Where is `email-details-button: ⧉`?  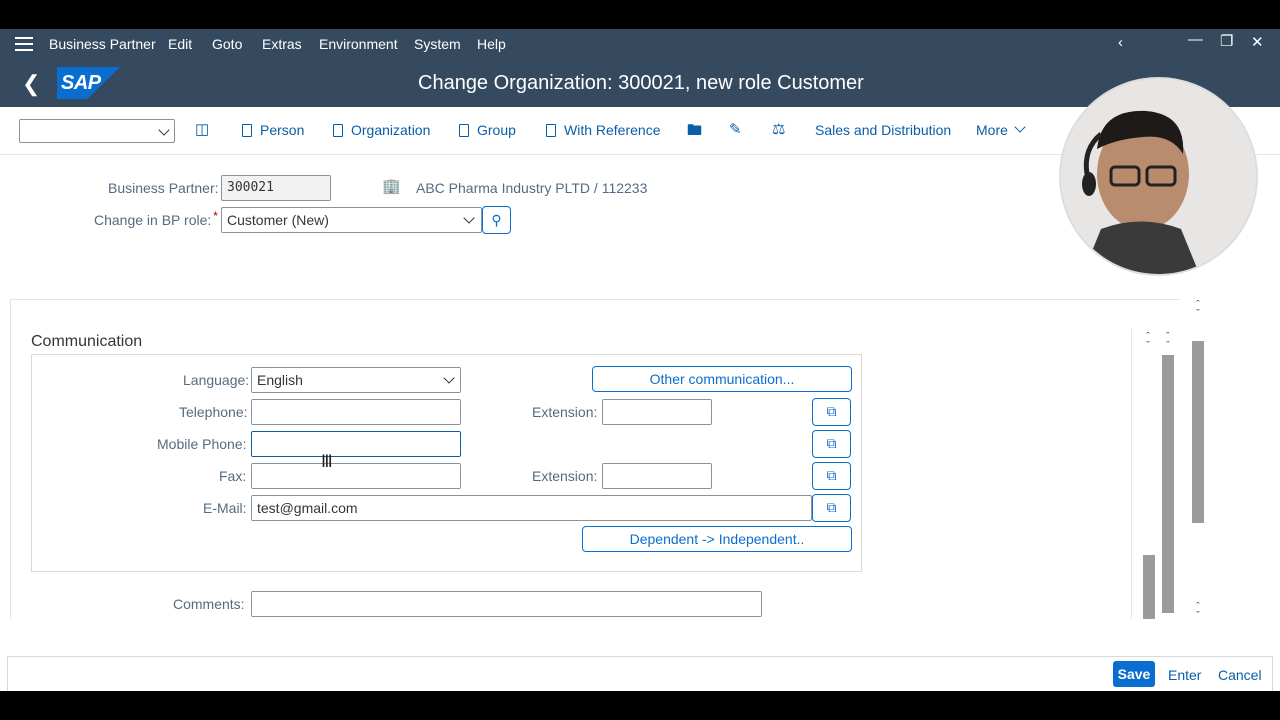 email-details-button: ⧉ is located at coordinates (831, 508).